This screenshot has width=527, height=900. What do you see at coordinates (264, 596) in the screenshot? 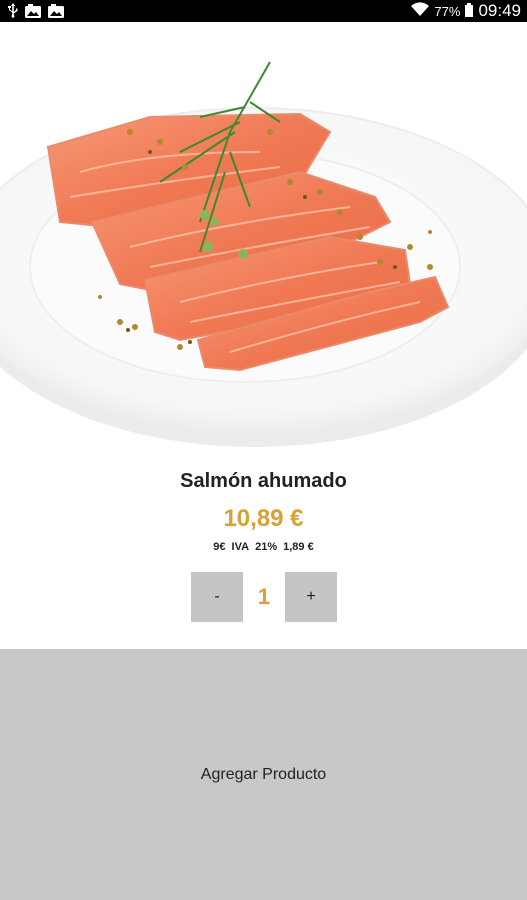
I see `quantity-value: 1` at bounding box center [264, 596].